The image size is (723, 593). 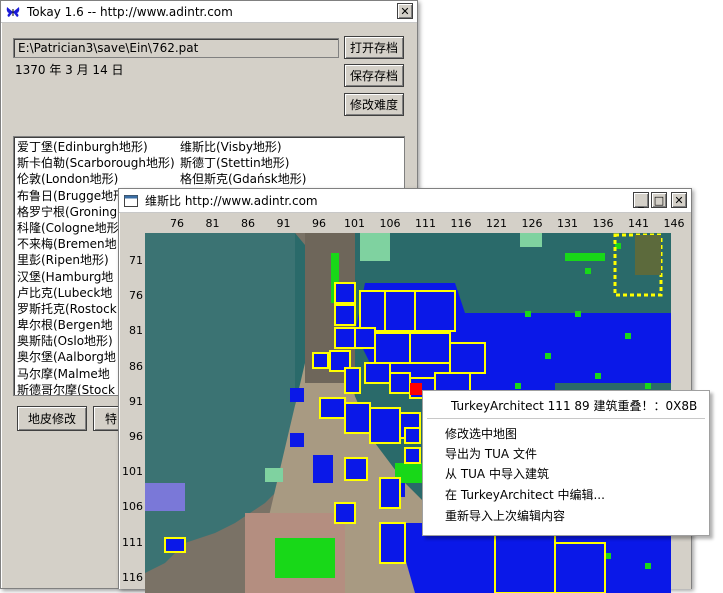 What do you see at coordinates (567, 223) in the screenshot?
I see `x-axis-tick: 131` at bounding box center [567, 223].